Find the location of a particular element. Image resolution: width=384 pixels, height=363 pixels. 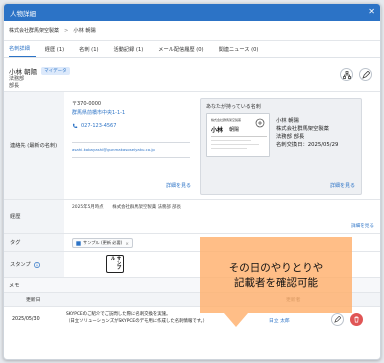

card-image-company: 株式会社群馬架空製薬 is located at coordinates (226, 120).